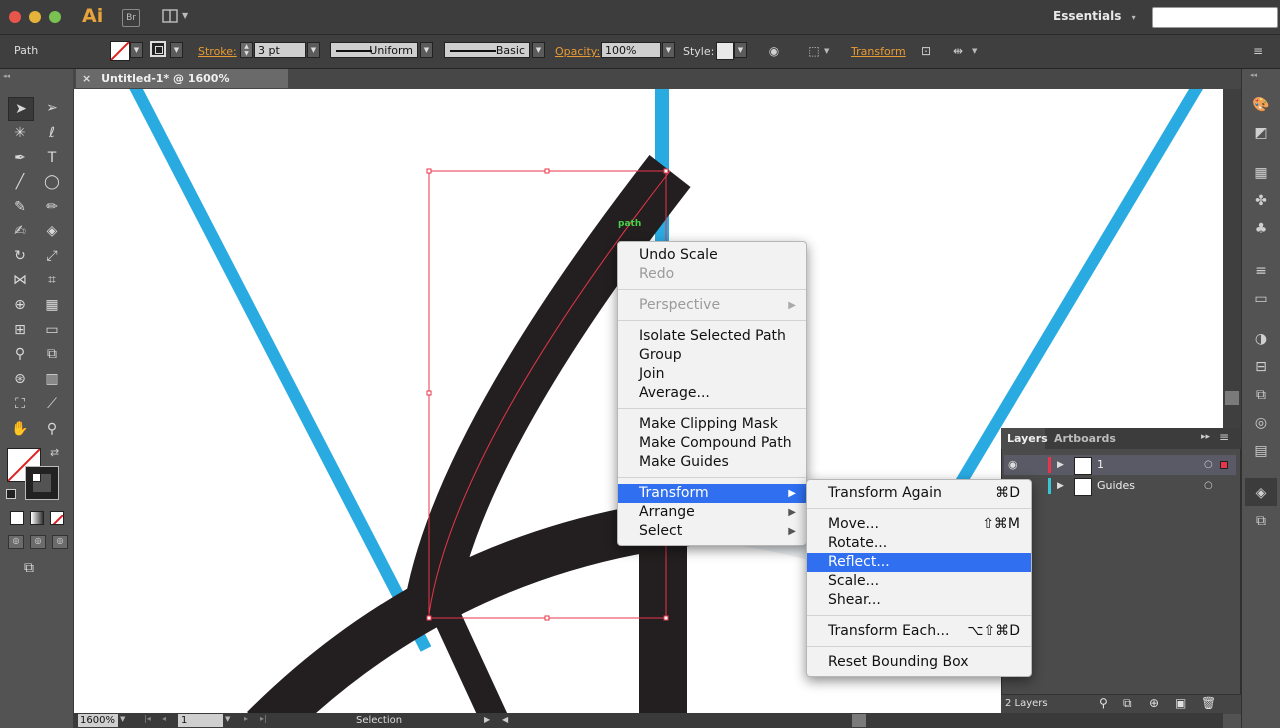  Describe the element at coordinates (1205, 437) in the screenshot. I see `collapse-panel-icon: ▸▸` at that location.